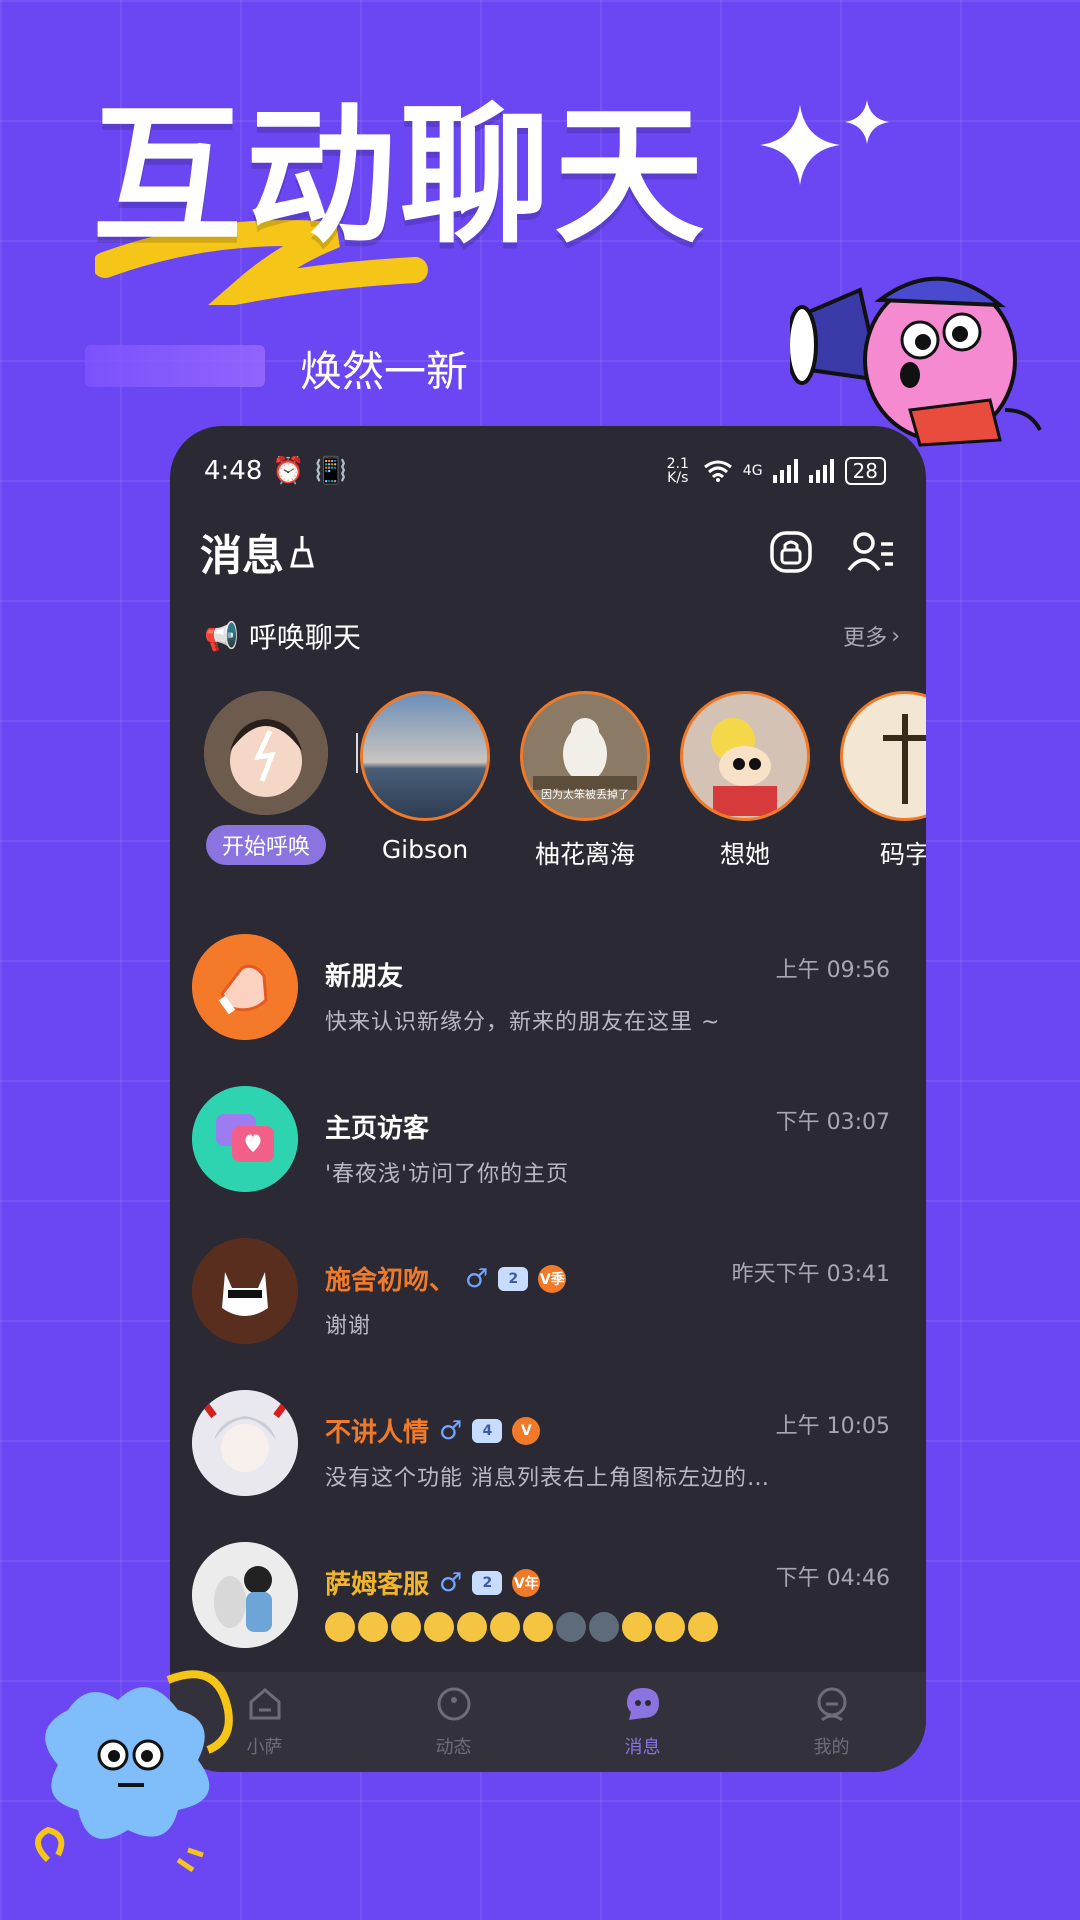 The image size is (1080, 1920). What do you see at coordinates (221, 636) in the screenshot?
I see `speaker-icon: 📢` at bounding box center [221, 636].